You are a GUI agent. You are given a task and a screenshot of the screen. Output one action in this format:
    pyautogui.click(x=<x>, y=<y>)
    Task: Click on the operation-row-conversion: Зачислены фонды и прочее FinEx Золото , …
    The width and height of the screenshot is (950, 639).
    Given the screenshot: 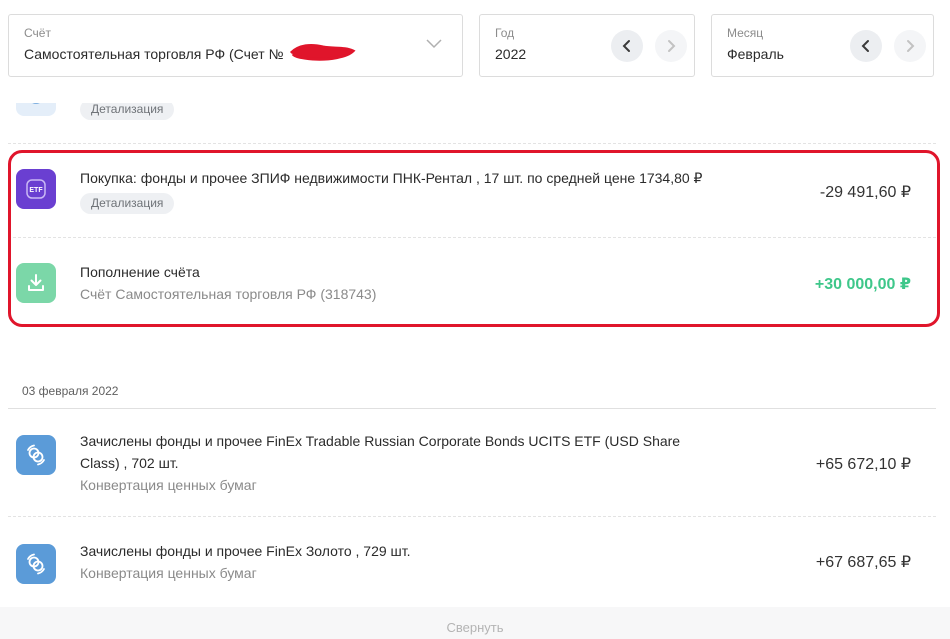 What is the action you would take?
    pyautogui.click(x=472, y=562)
    